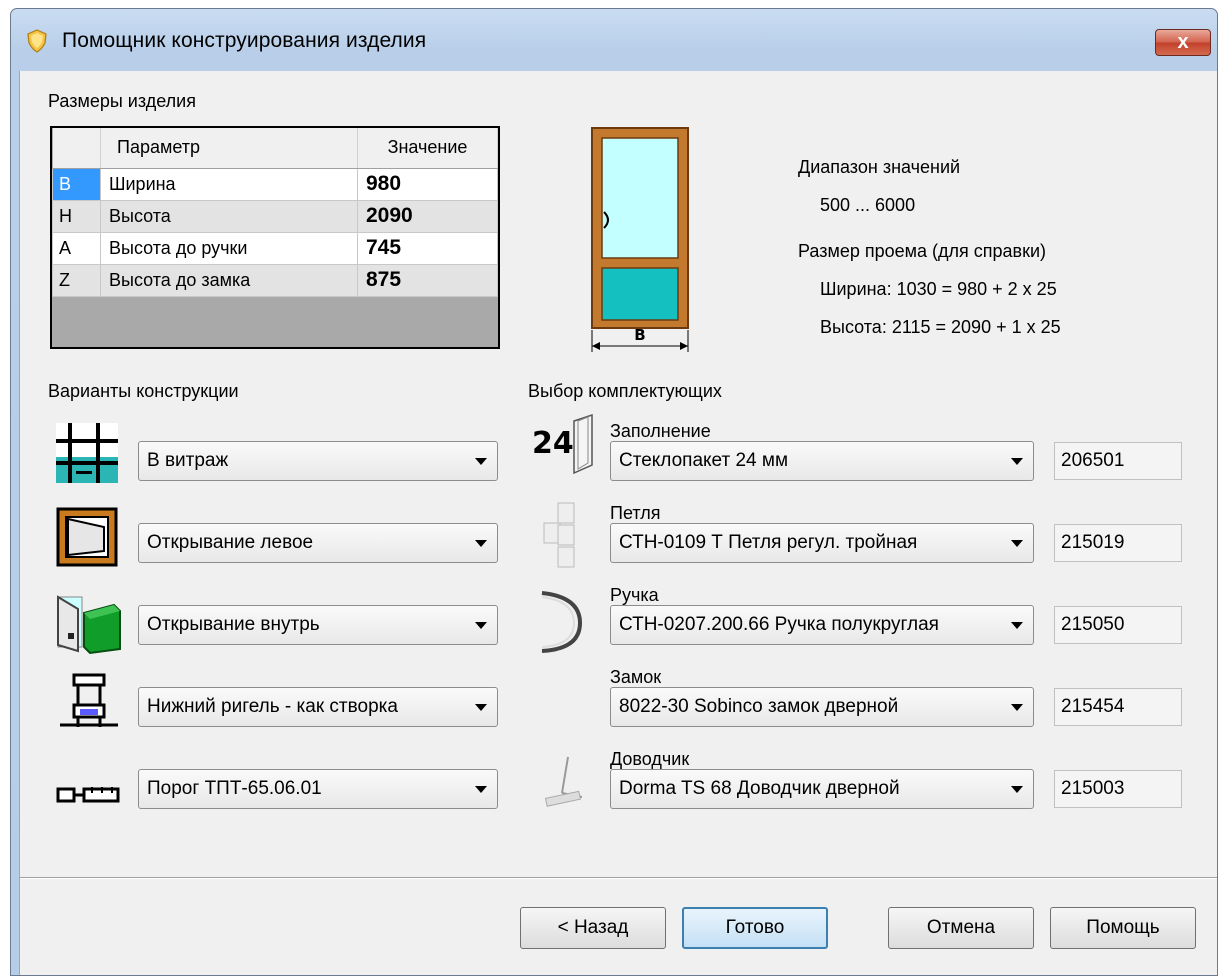 The width and height of the screenshot is (1218, 976). Describe the element at coordinates (87, 537) in the screenshot. I see `left-opening-icon` at that location.